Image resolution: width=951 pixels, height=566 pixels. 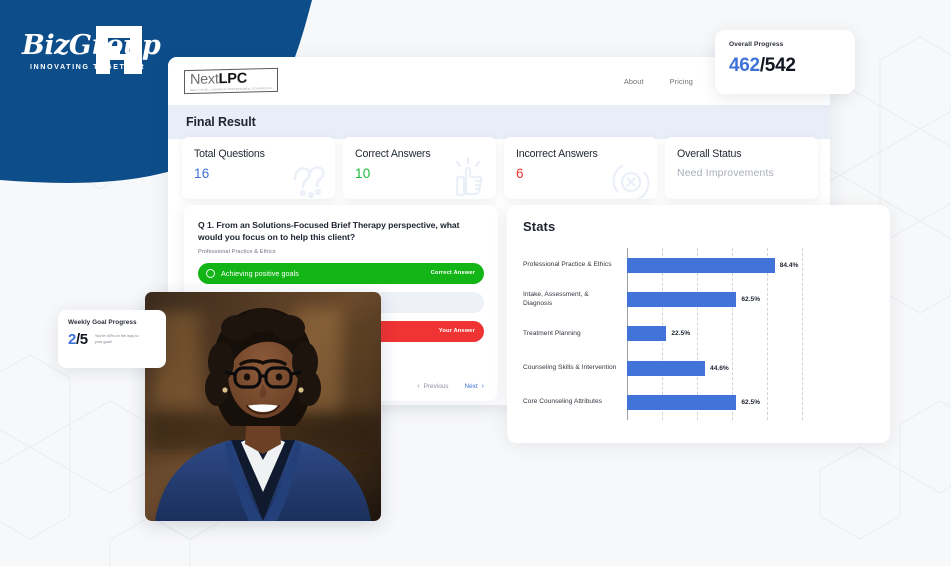 I want to click on chart-category-label: Counseling Skills & Intervention, so click(x=570, y=367).